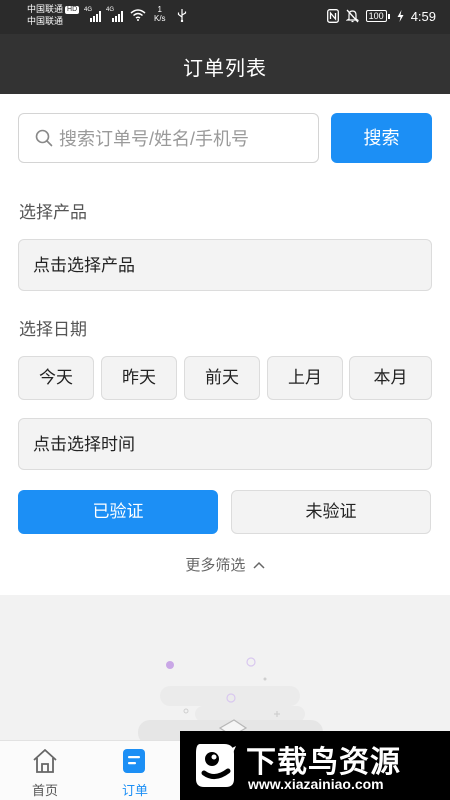 The width and height of the screenshot is (450, 800). I want to click on search-button: 搜索, so click(381, 138).